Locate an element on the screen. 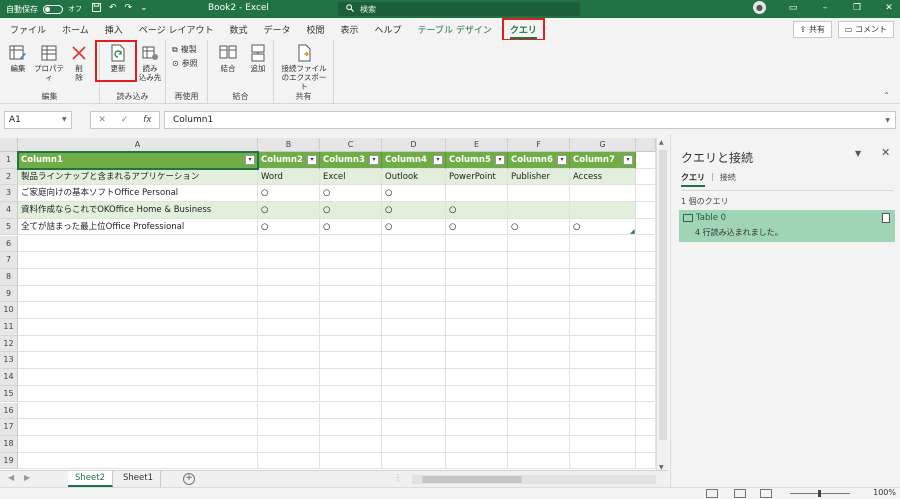 The image size is (900, 499). tab-table-design: テーブル デザイン is located at coordinates (455, 29).